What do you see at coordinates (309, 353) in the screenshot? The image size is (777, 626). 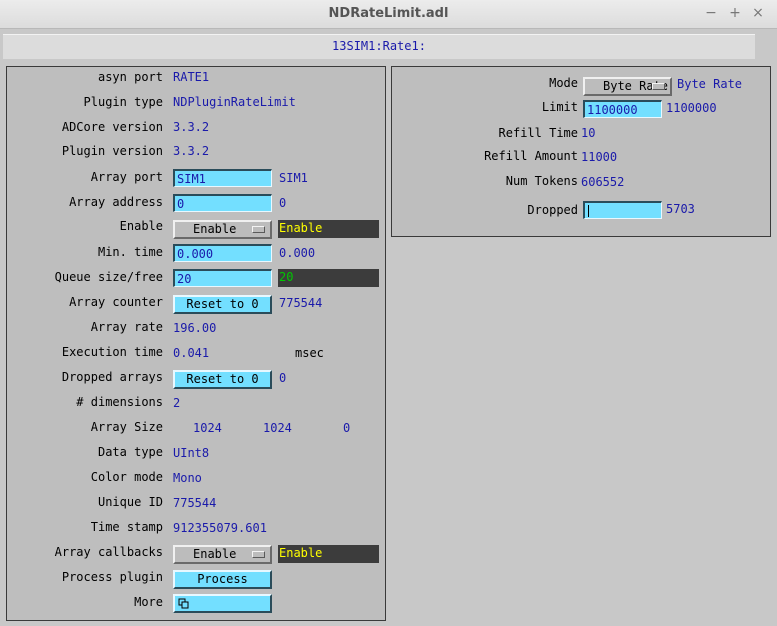 I see `execution-time-unit: msec` at bounding box center [309, 353].